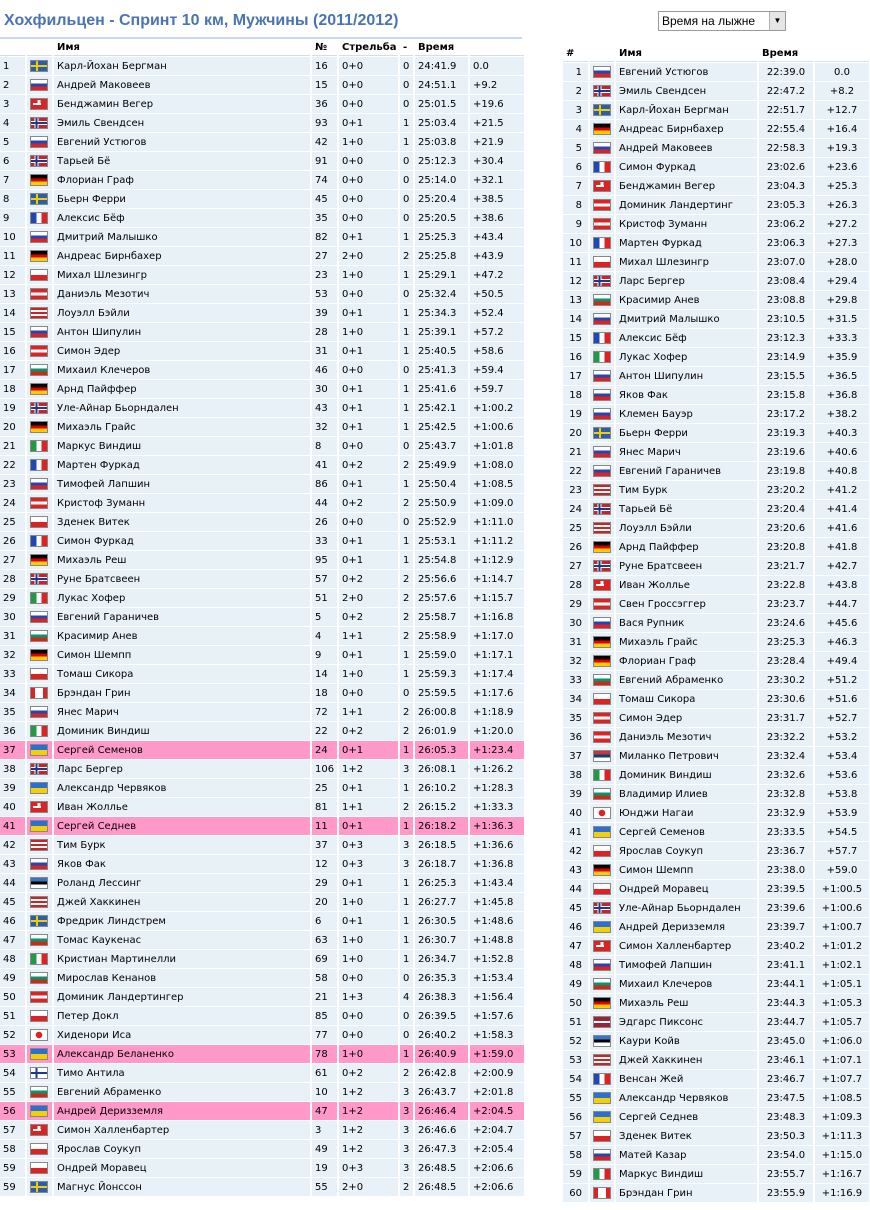 Image resolution: width=870 pixels, height=1210 pixels. I want to click on col-misses-header: -, so click(406, 47).